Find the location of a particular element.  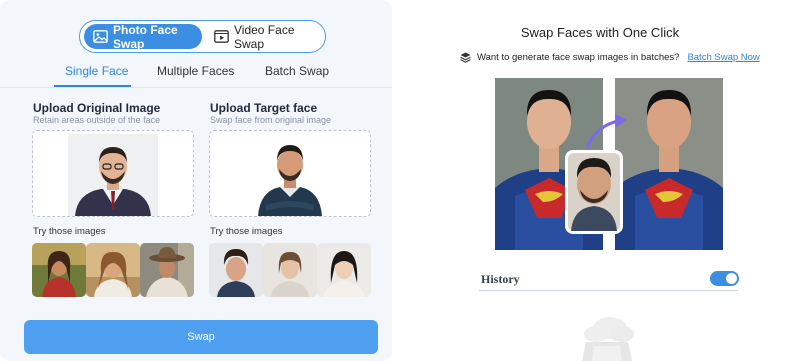

target-try-label: Try those images is located at coordinates (246, 231).